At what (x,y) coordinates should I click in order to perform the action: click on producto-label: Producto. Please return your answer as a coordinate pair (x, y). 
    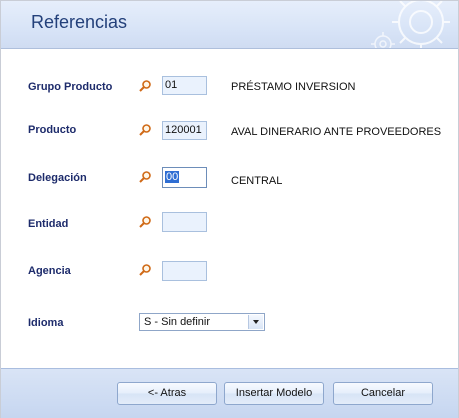
    Looking at the image, I should click on (52, 130).